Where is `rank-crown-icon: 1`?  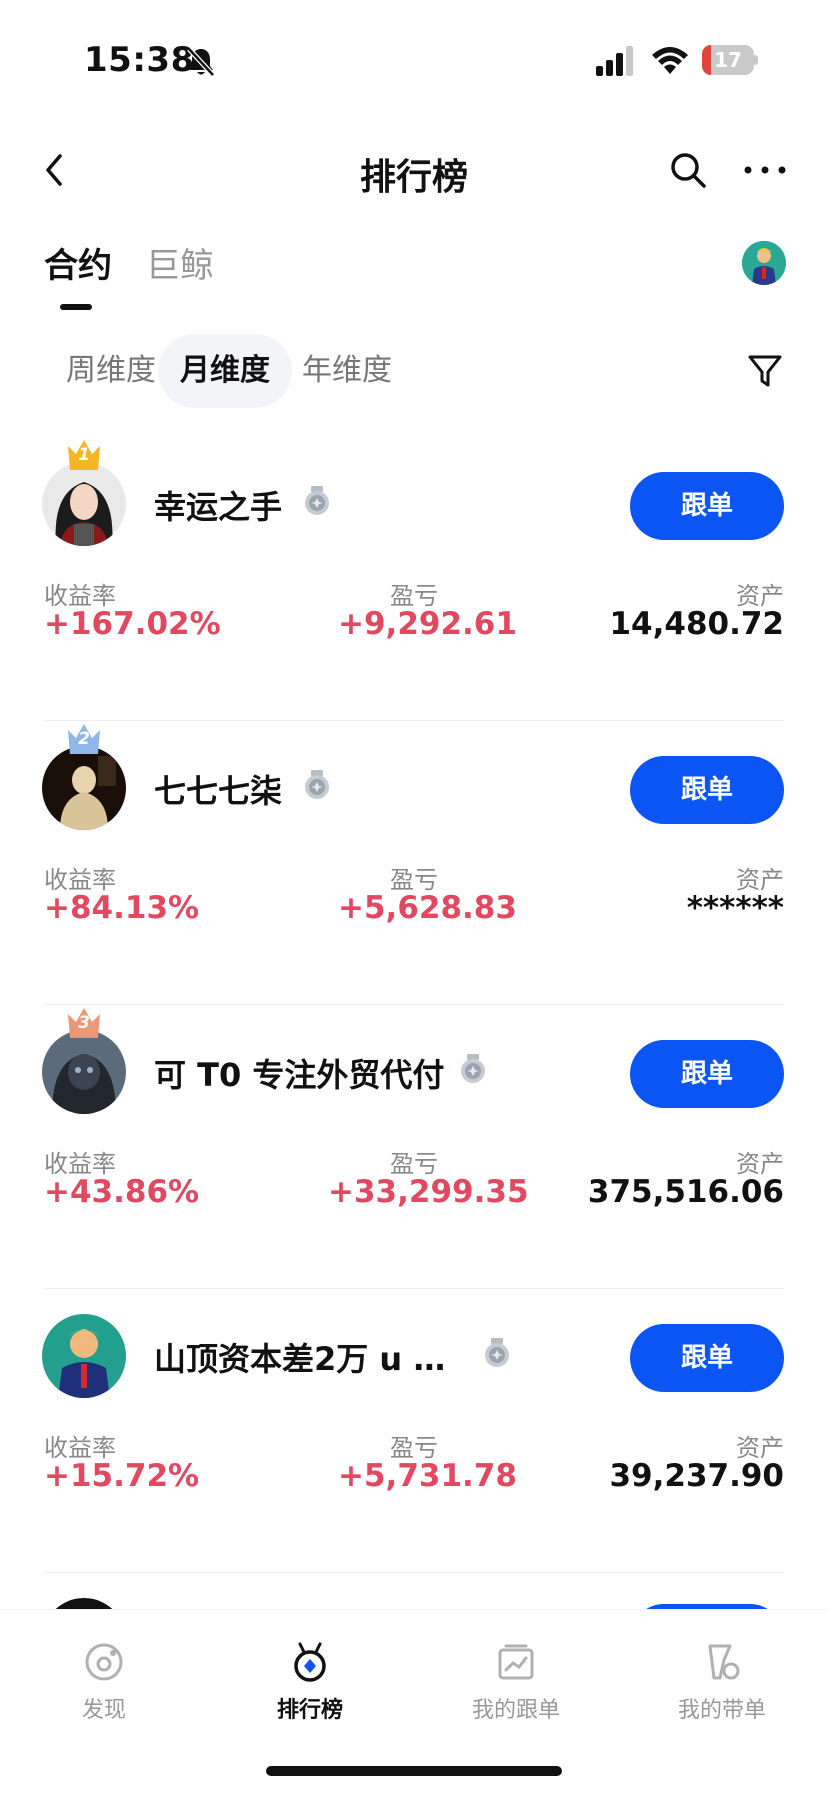
rank-crown-icon: 1 is located at coordinates (84, 454).